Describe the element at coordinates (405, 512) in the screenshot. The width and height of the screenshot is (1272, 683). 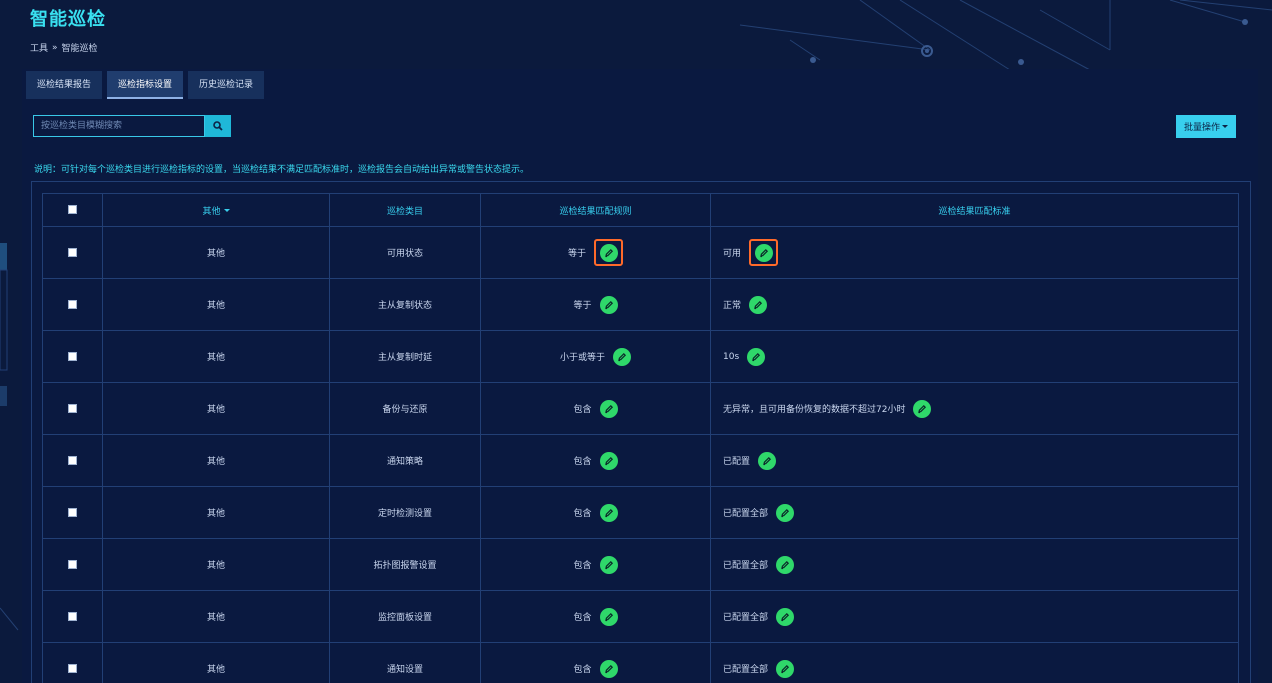
I see `row-item: 定时检测设置` at that location.